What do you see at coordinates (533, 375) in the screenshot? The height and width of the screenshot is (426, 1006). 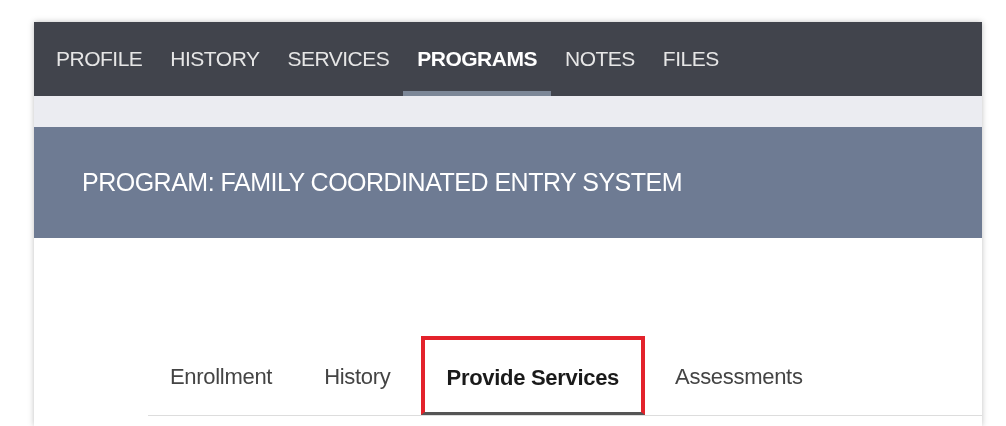 I see `program-tab: Provide Services` at bounding box center [533, 375].